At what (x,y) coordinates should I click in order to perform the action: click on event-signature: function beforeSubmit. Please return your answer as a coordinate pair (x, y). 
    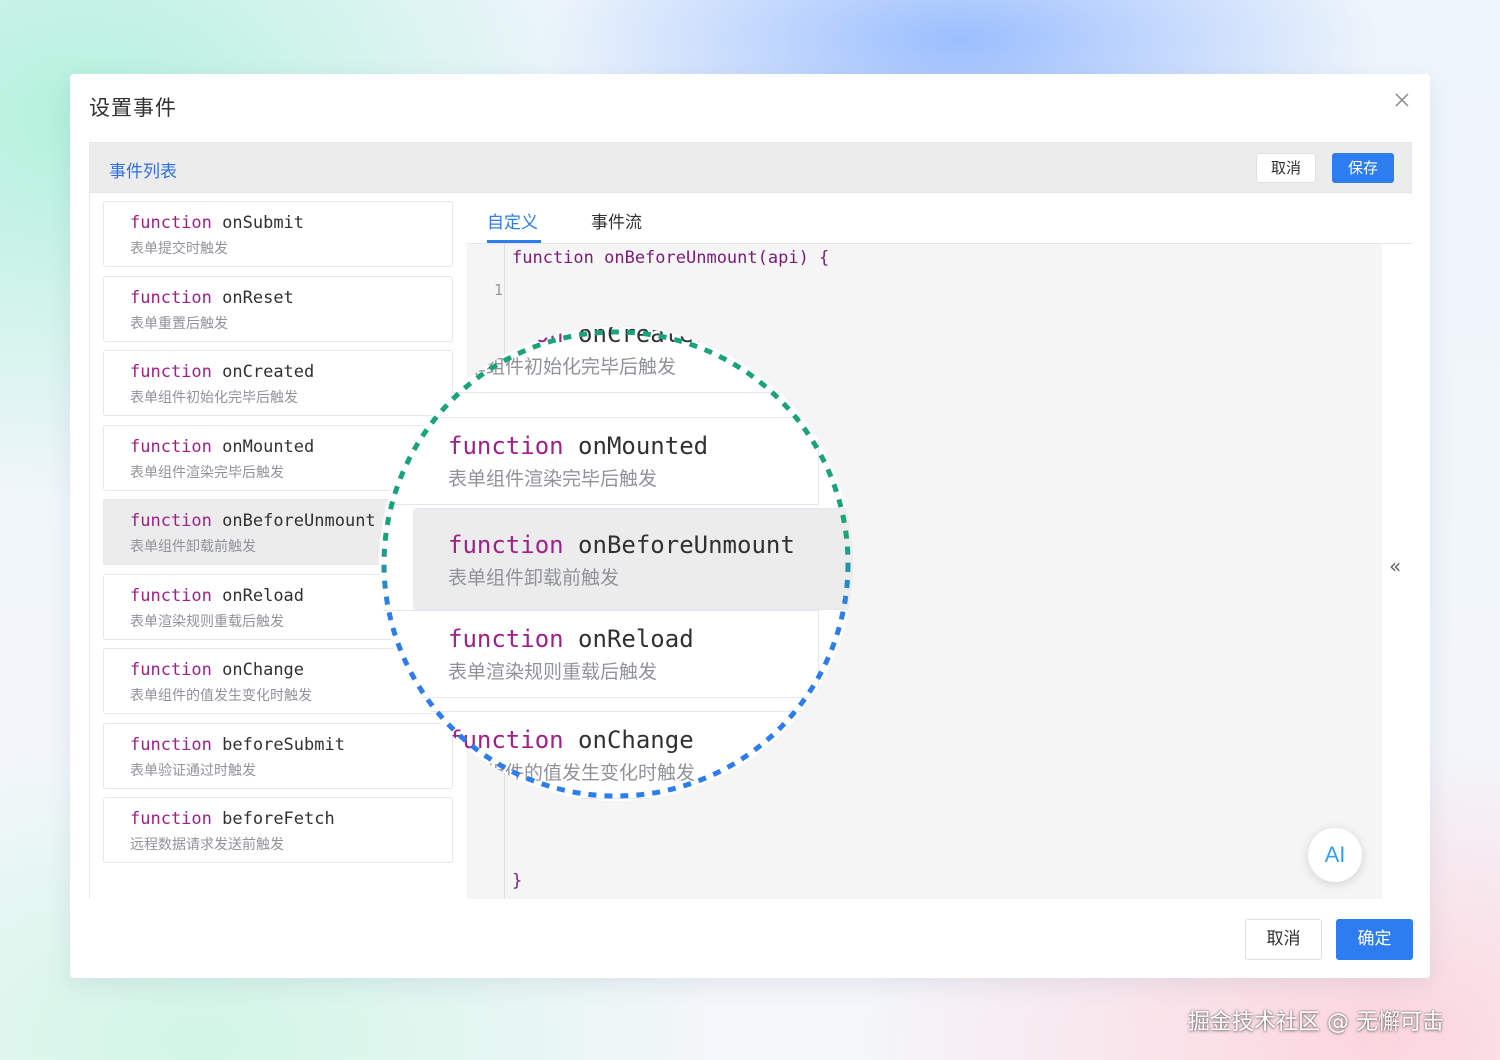
    Looking at the image, I should click on (237, 745).